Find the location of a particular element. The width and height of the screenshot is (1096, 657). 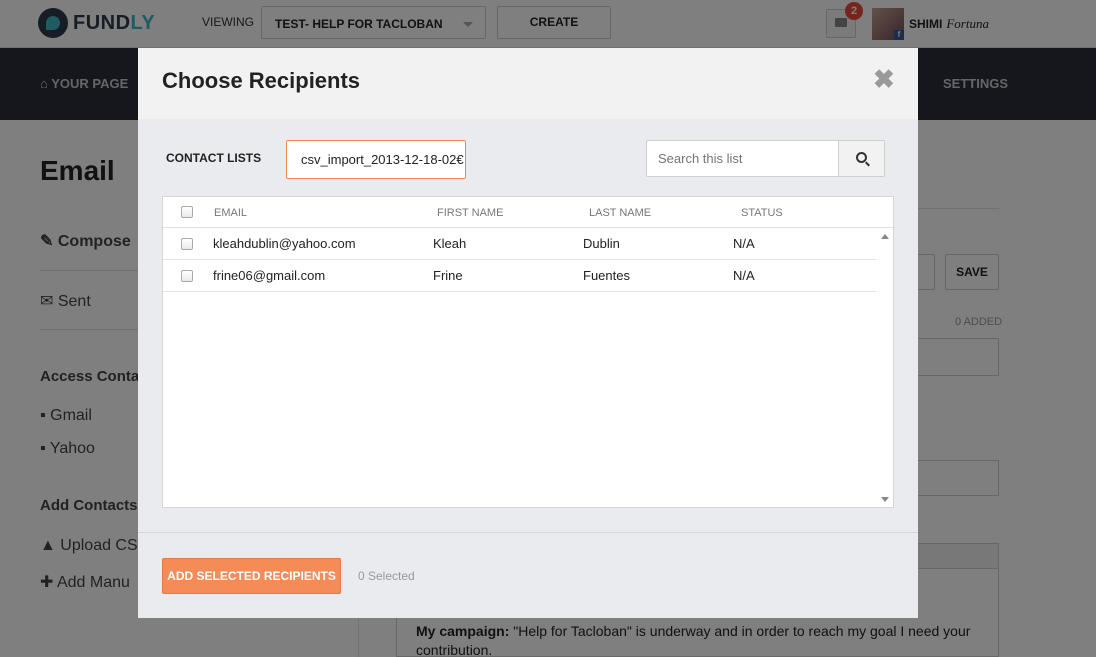

modal-footer: ADD SELECTED RECIPIENTS 0 Selected is located at coordinates (528, 575).